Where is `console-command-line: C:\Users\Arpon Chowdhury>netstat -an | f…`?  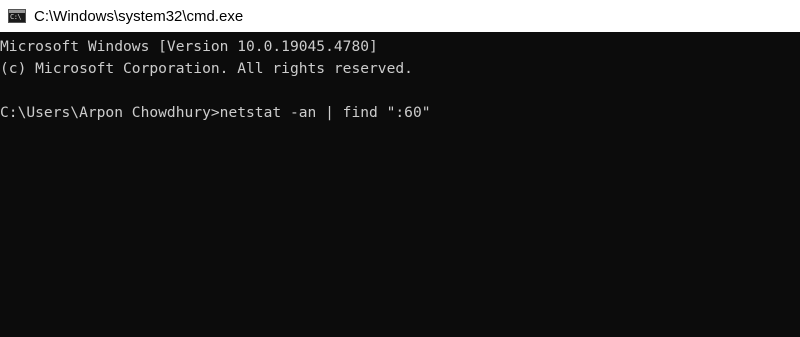 console-command-line: C:\Users\Arpon Chowdhury>netstat -an | f… is located at coordinates (400, 113).